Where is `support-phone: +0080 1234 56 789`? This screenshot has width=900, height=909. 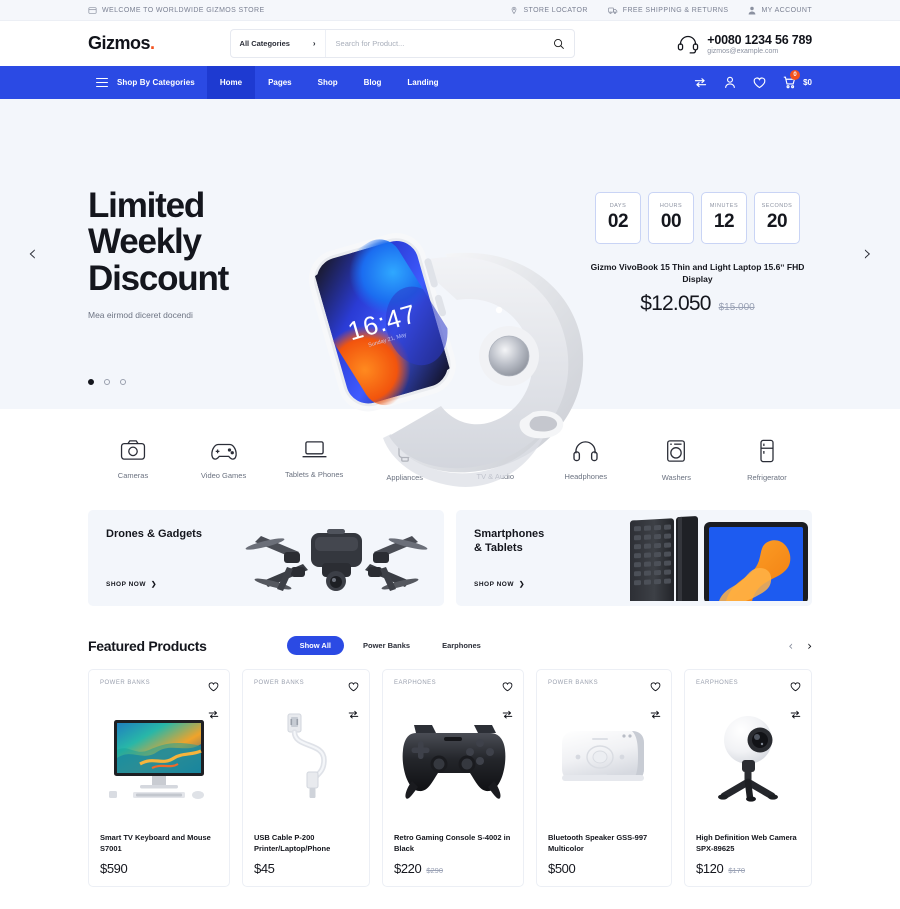 support-phone: +0080 1234 56 789 is located at coordinates (759, 40).